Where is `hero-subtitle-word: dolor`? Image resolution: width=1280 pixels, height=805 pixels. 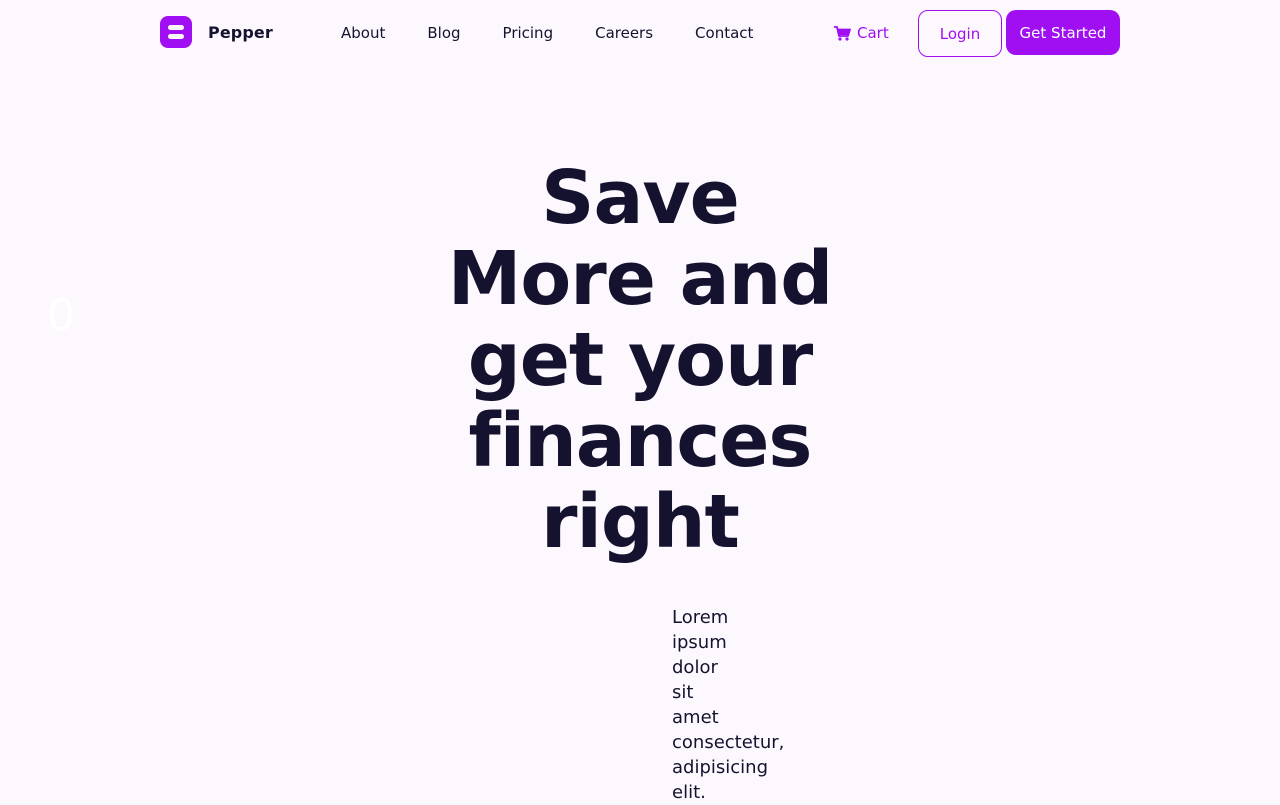 hero-subtitle-word: dolor is located at coordinates (695, 667).